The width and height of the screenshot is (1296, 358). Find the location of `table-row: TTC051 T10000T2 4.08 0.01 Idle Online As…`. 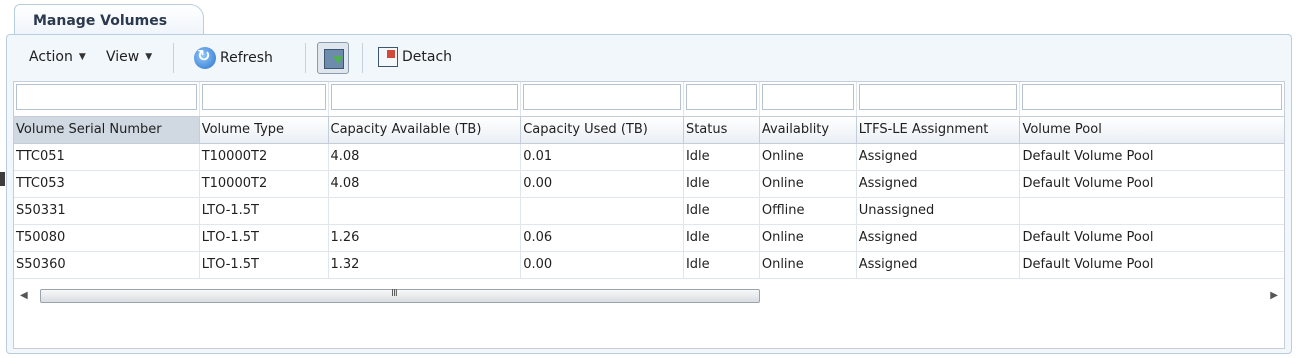

table-row: TTC051 T10000T2 4.08 0.01 Idle Online As… is located at coordinates (649, 157).